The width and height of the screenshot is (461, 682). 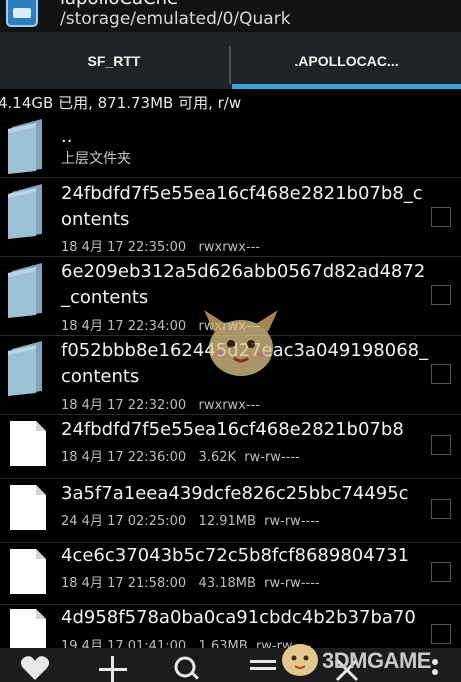 I want to click on tab-sf-rtt: SF_RTT, so click(x=114, y=60).